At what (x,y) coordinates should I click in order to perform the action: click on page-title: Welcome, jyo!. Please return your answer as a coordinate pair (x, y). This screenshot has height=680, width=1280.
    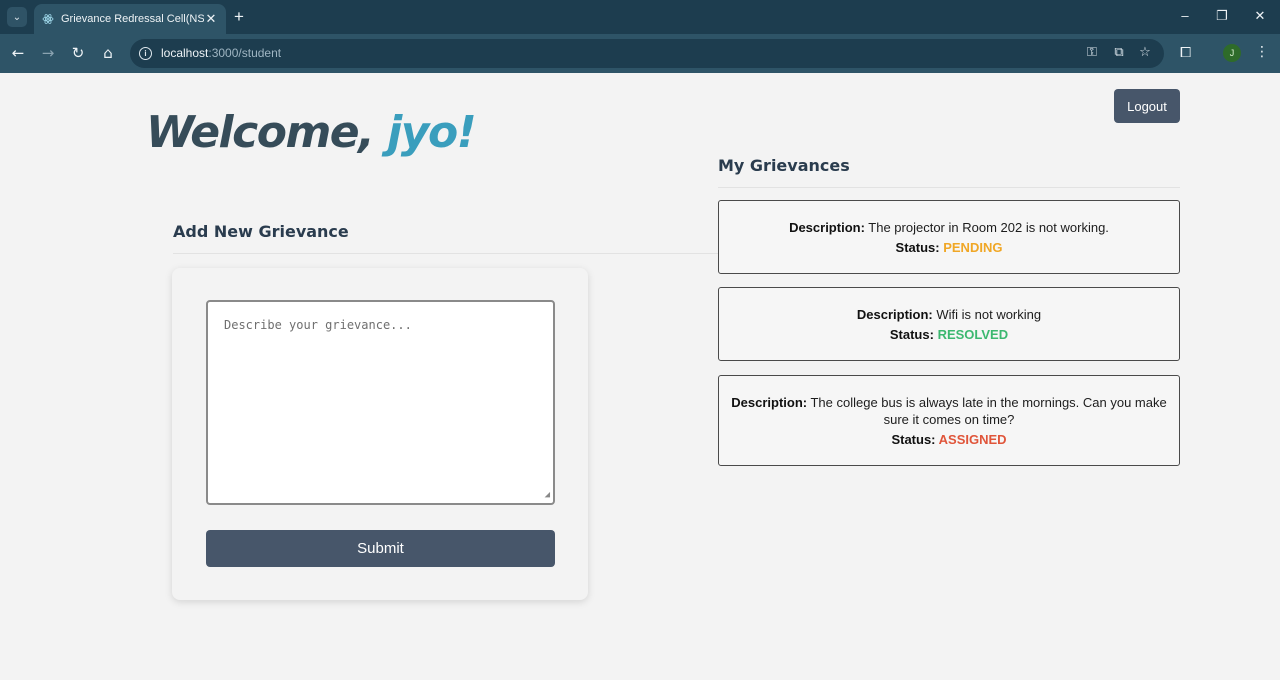
    Looking at the image, I should click on (311, 132).